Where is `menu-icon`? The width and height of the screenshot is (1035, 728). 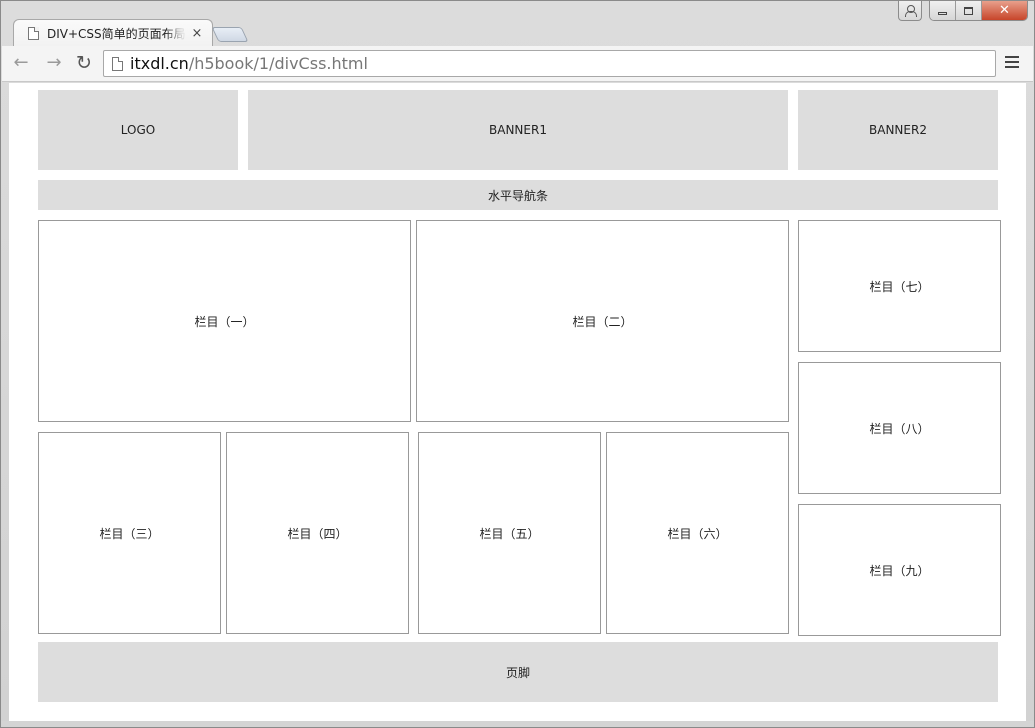 menu-icon is located at coordinates (1012, 63).